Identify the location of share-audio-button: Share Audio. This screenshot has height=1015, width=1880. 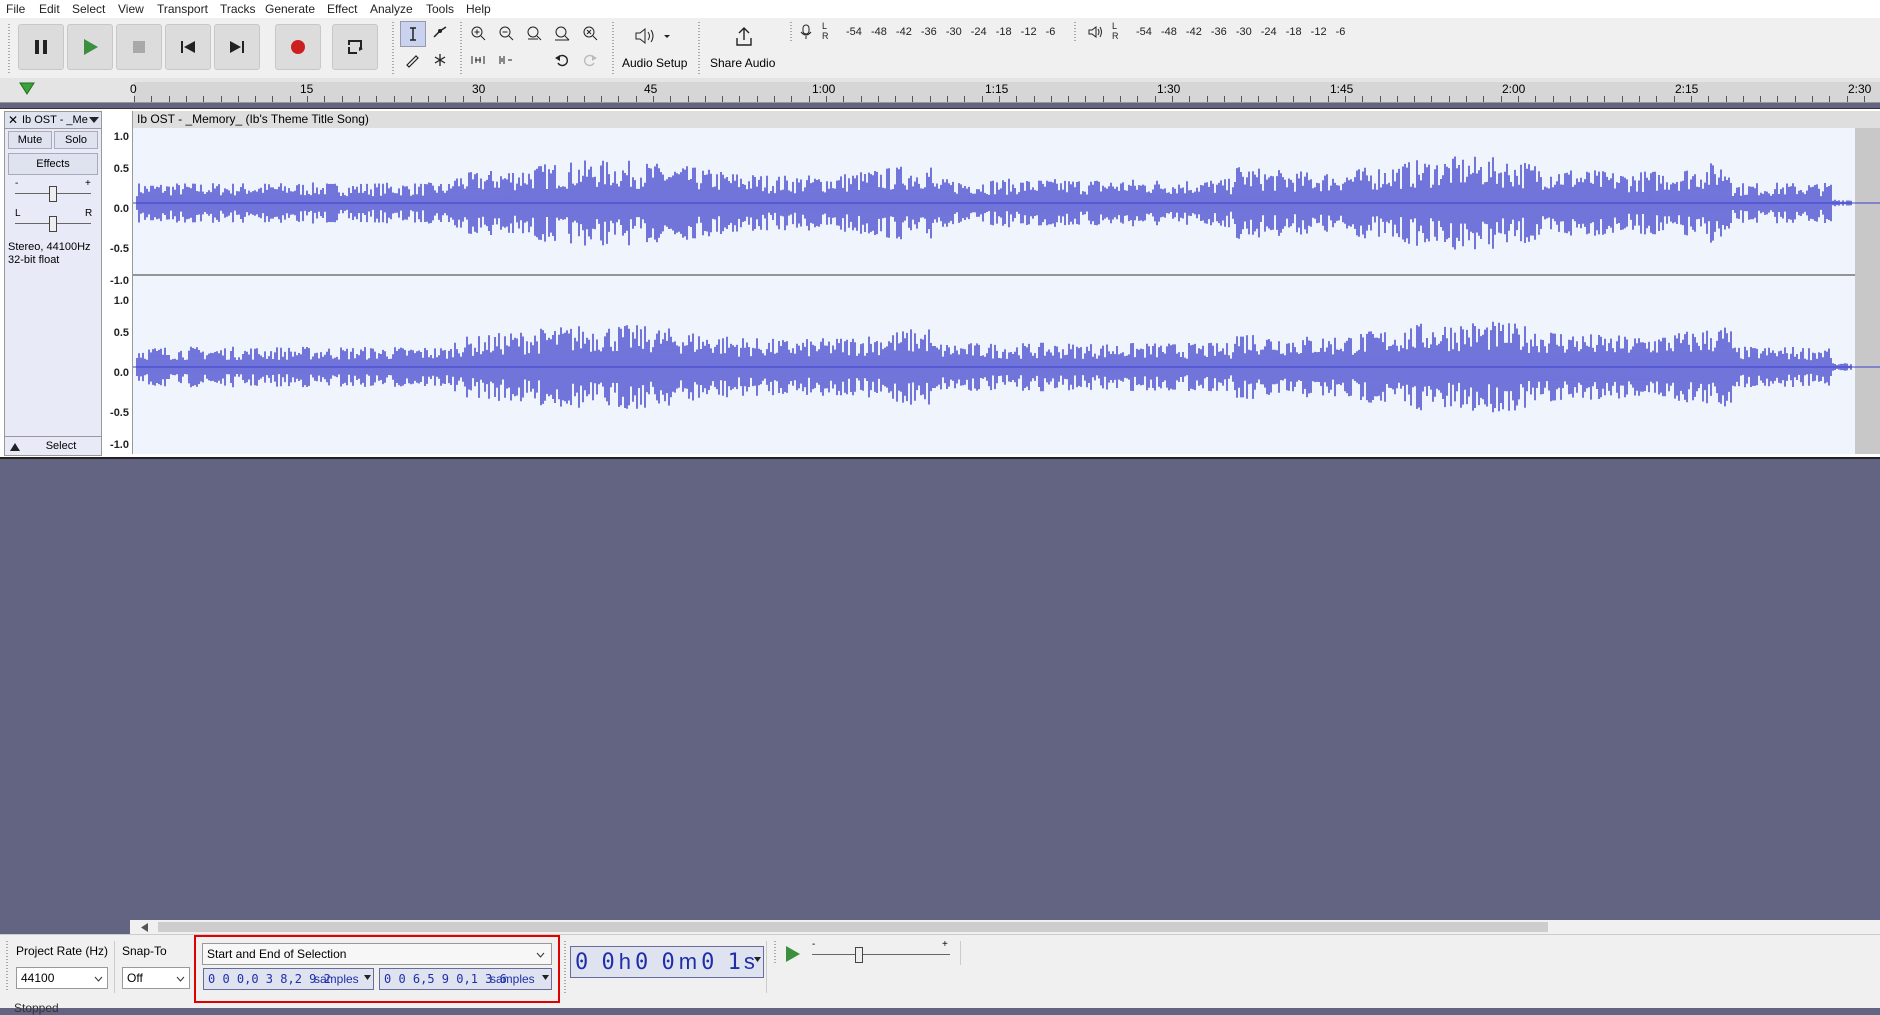
(744, 48).